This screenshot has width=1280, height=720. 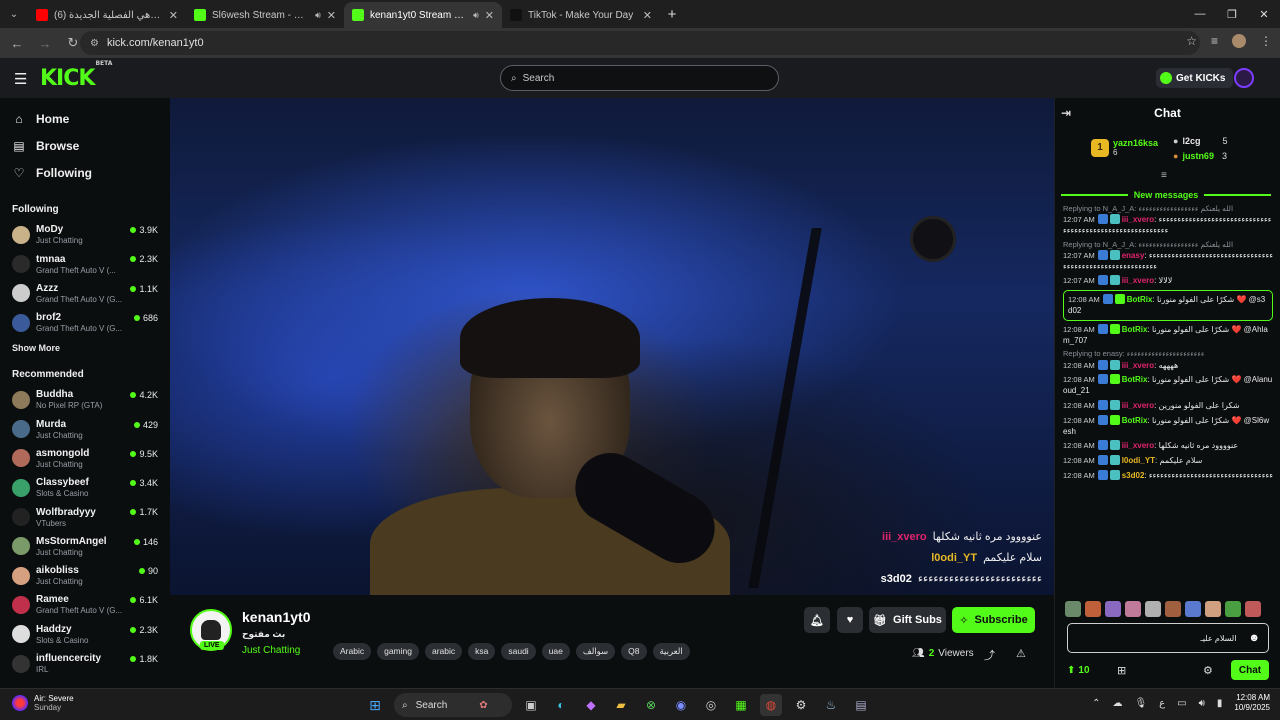 What do you see at coordinates (711, 705) in the screenshot?
I see `steam-alt-icon: ◎` at bounding box center [711, 705].